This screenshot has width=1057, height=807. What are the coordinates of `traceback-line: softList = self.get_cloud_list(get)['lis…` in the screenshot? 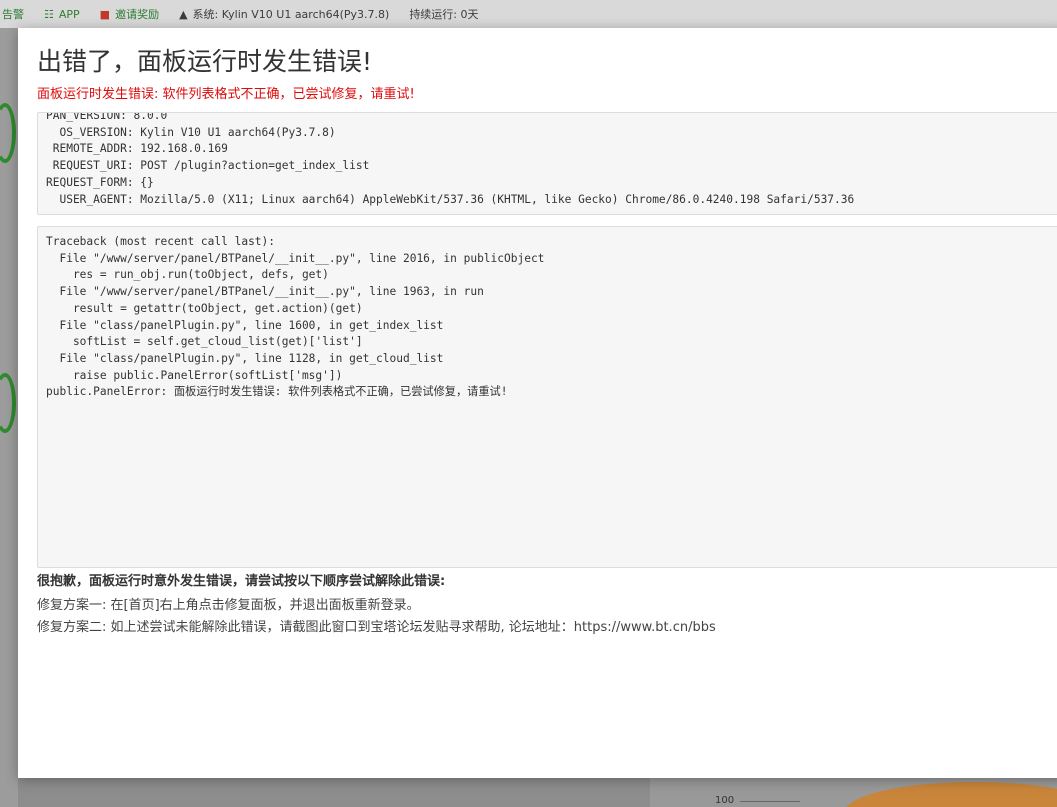 It's located at (204, 342).